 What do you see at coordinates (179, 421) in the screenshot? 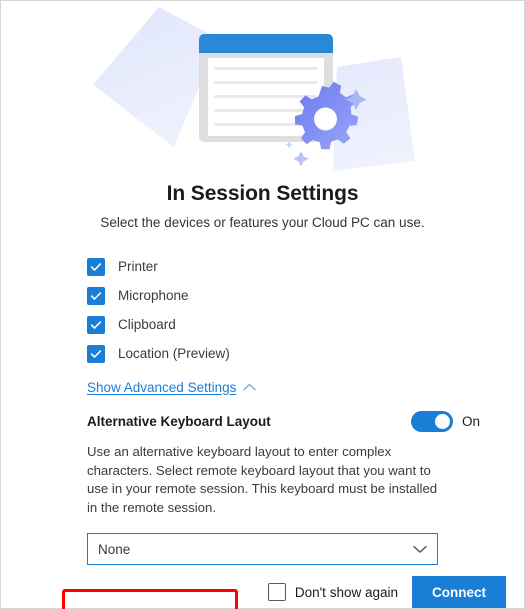
I see `alternative-keyboard-layout-label: Alternative Keyboard Layout` at bounding box center [179, 421].